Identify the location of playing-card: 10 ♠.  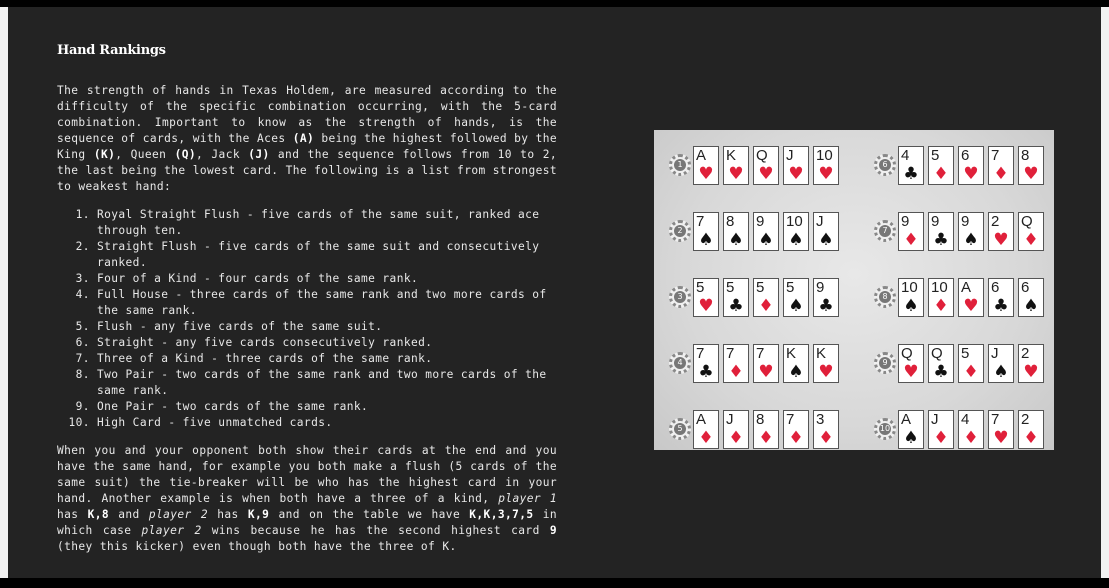
(796, 231).